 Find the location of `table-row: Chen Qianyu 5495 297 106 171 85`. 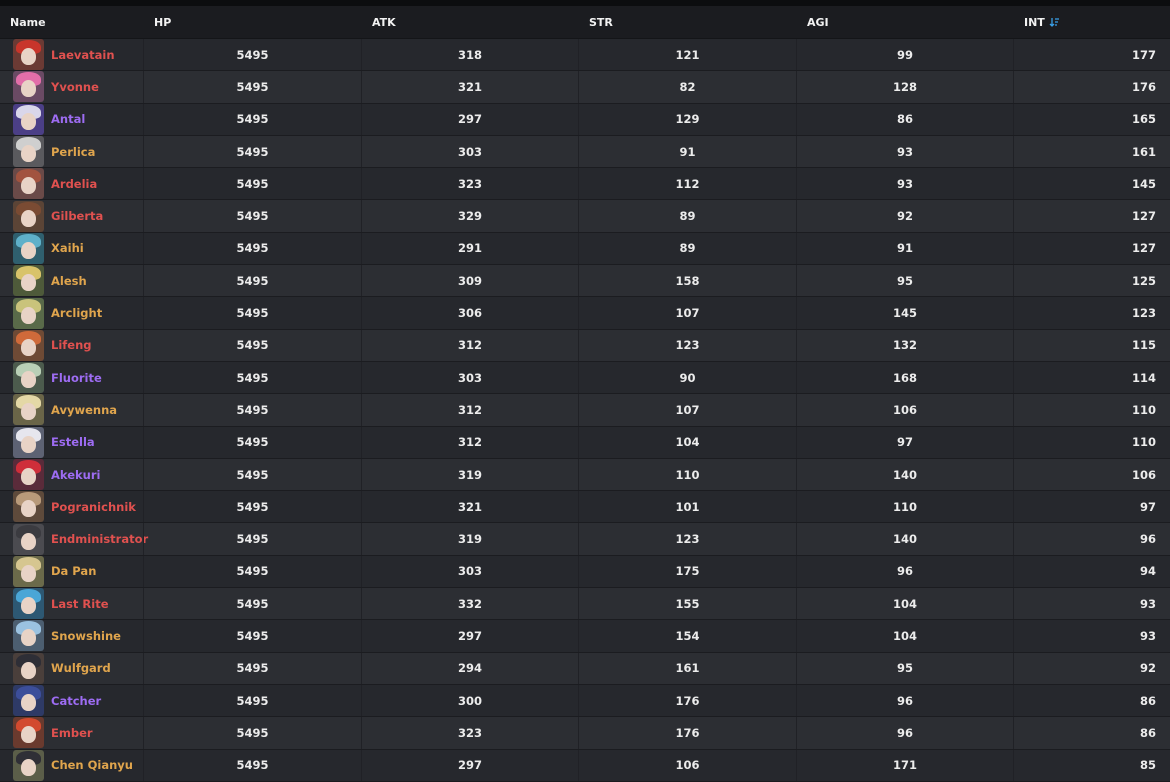

table-row: Chen Qianyu 5495 297 106 171 85 is located at coordinates (585, 765).